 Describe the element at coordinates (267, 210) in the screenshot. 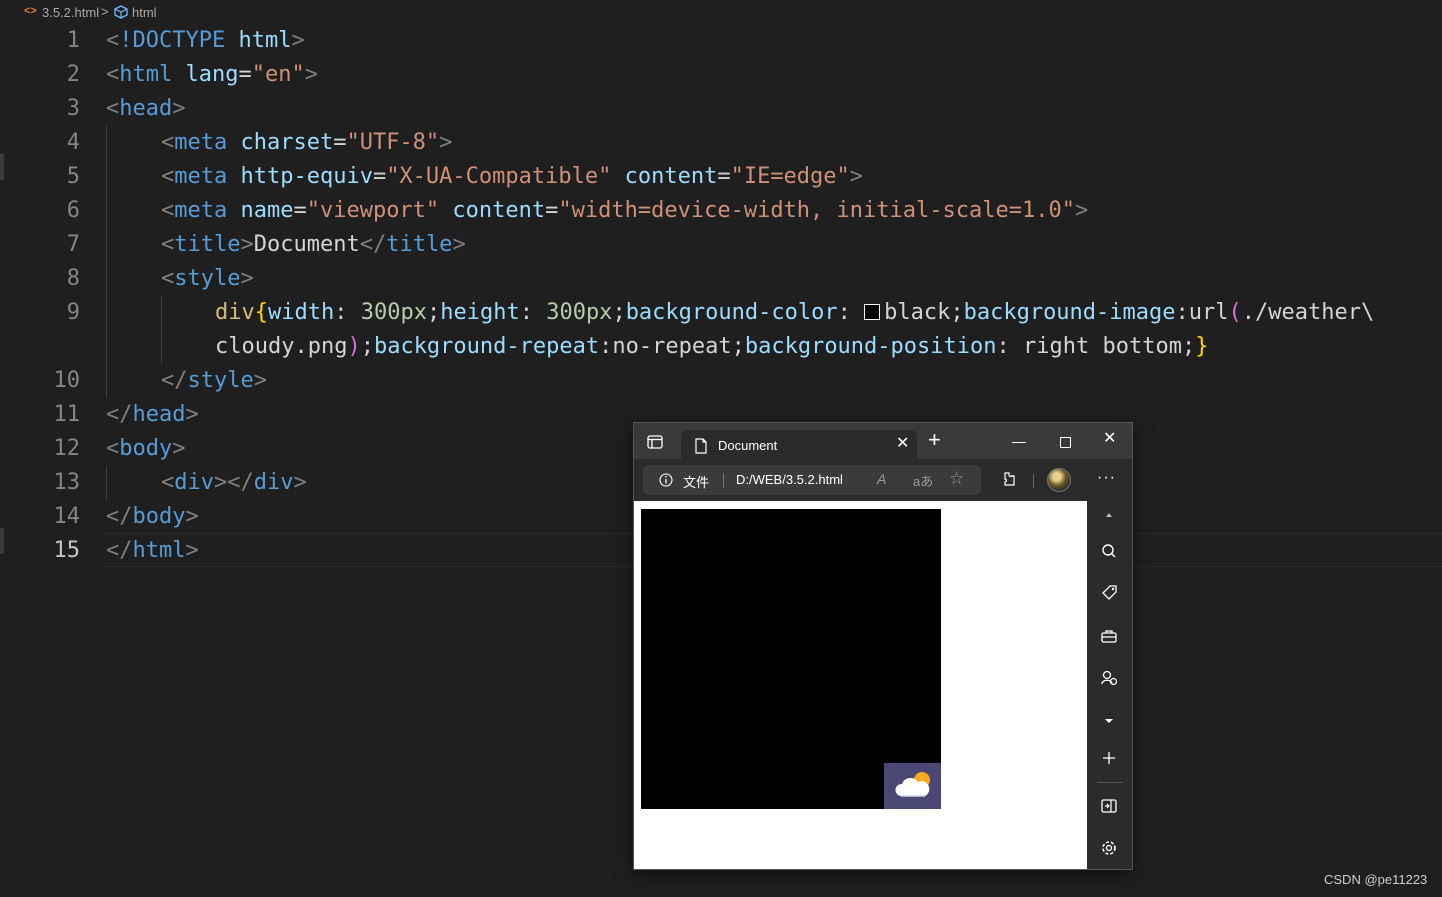

I see `token: name` at that location.